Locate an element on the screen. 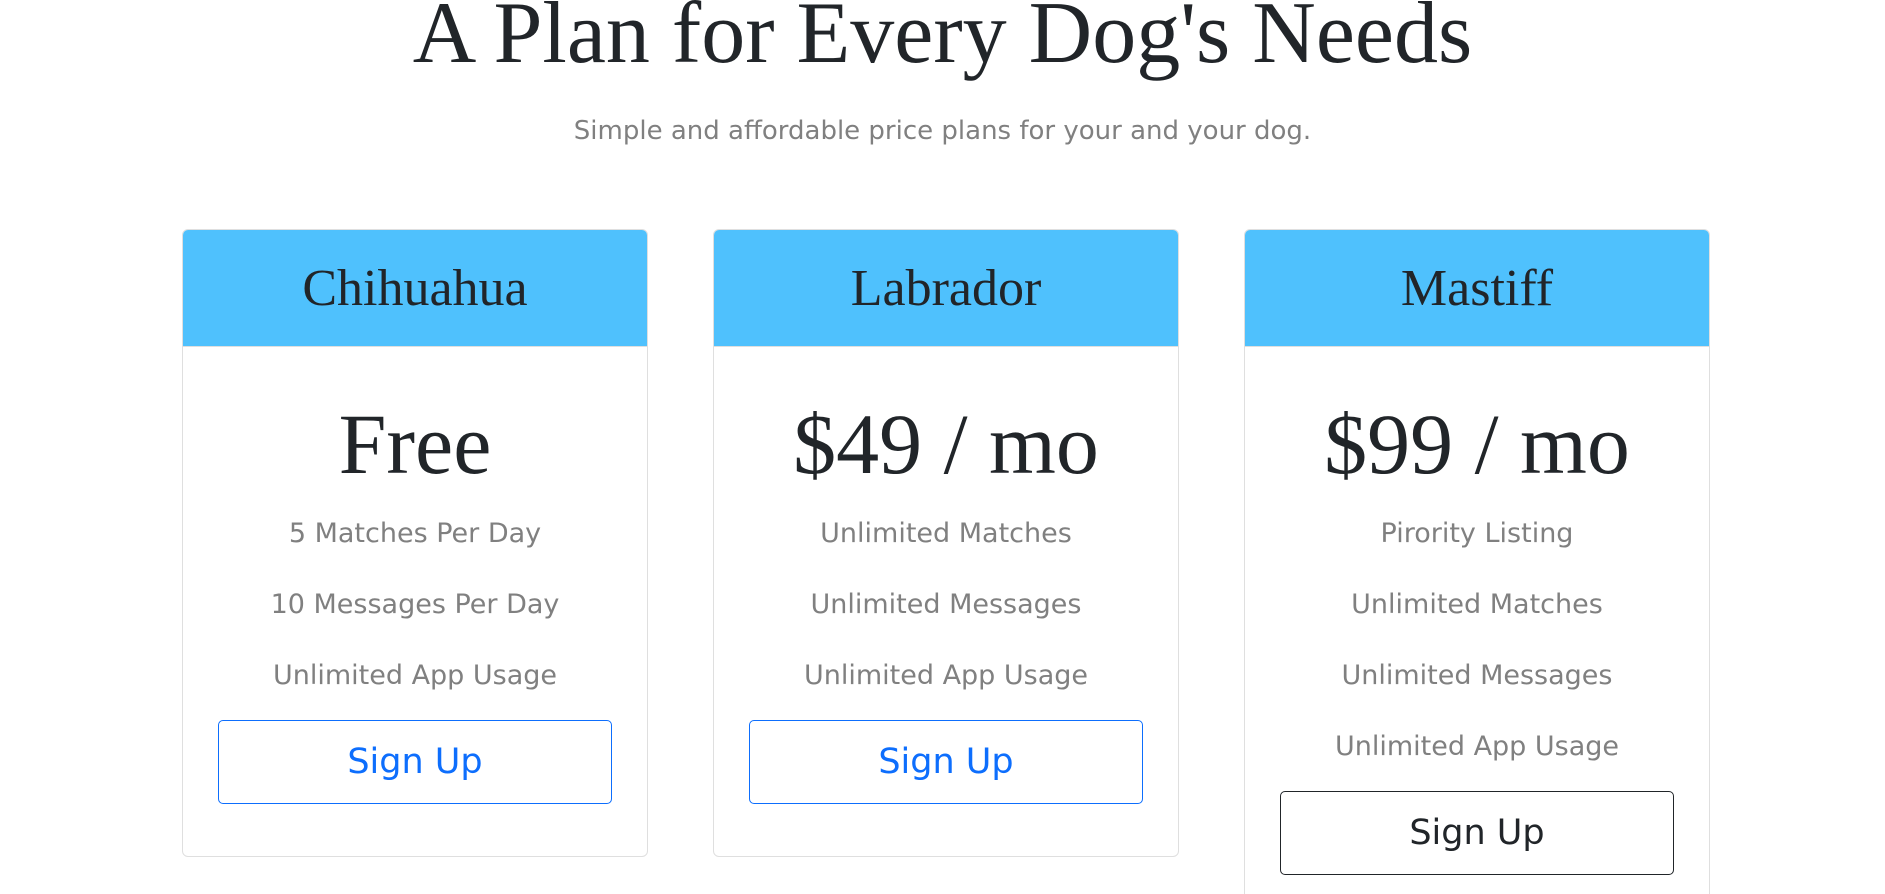 The image size is (1885, 894). sign-up-button-mastiff: Sign Up is located at coordinates (1477, 833).